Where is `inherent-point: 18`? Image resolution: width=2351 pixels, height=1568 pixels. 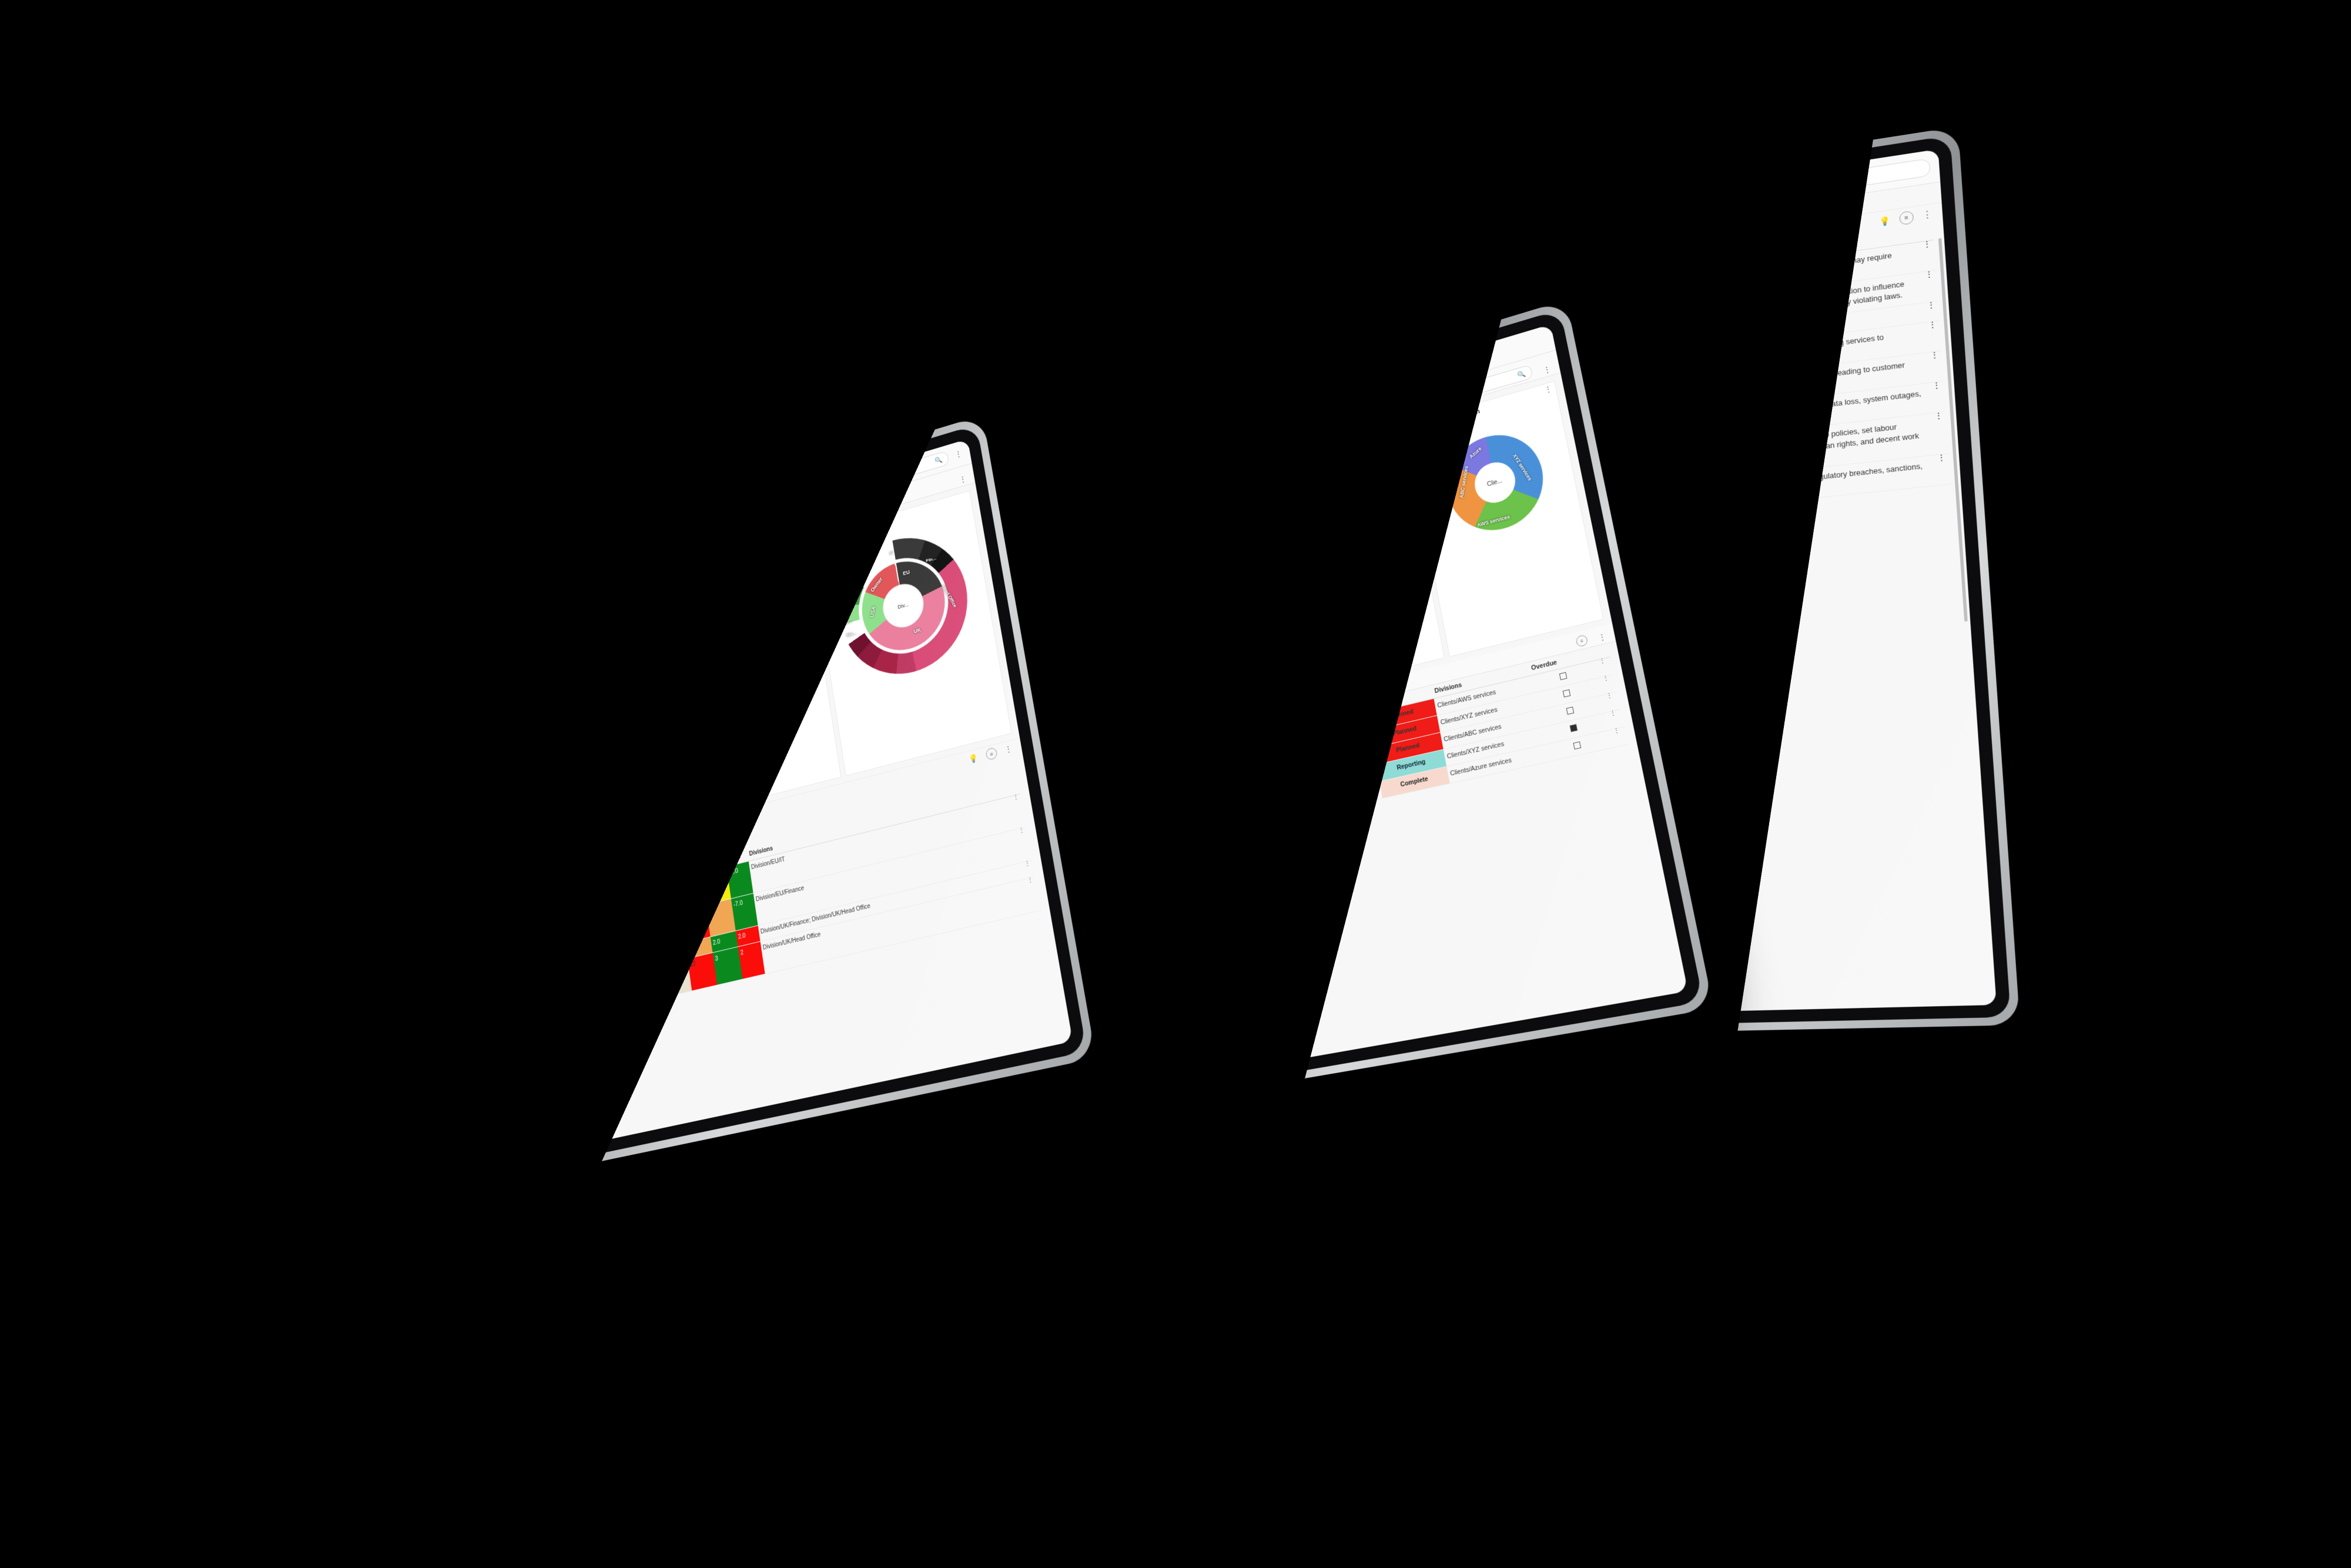
inherent-point: 18 is located at coordinates (425, 708).